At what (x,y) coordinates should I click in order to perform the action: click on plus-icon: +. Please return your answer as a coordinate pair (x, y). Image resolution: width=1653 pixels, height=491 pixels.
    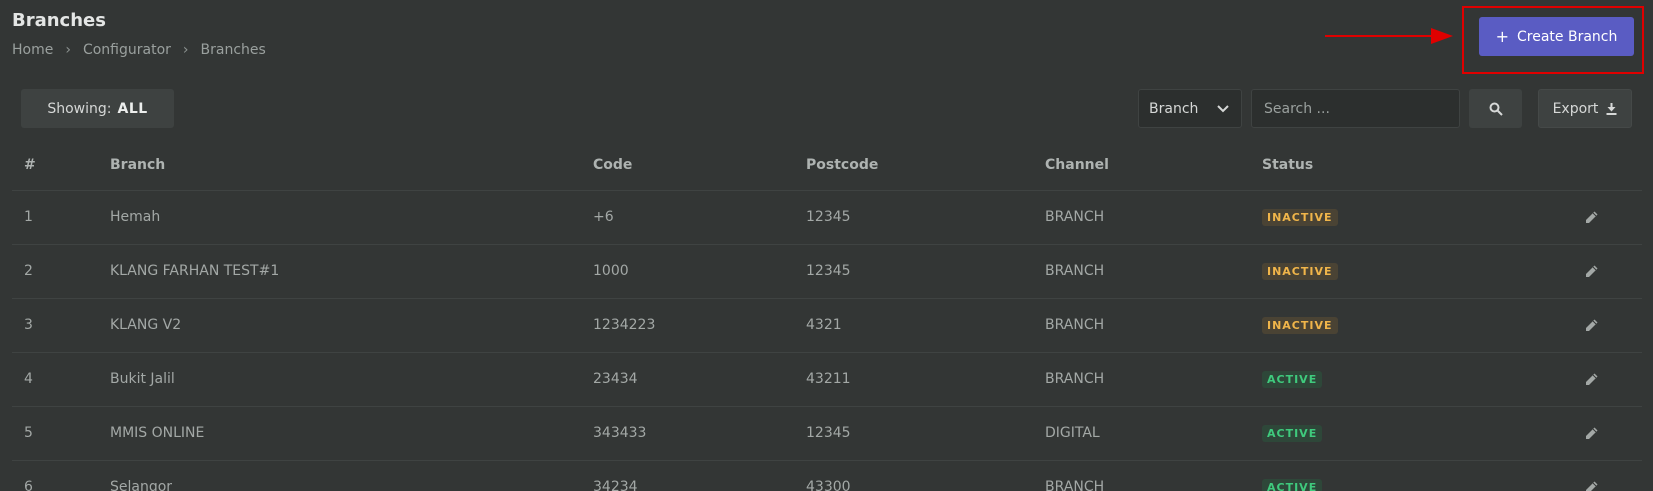
    Looking at the image, I should click on (1502, 36).